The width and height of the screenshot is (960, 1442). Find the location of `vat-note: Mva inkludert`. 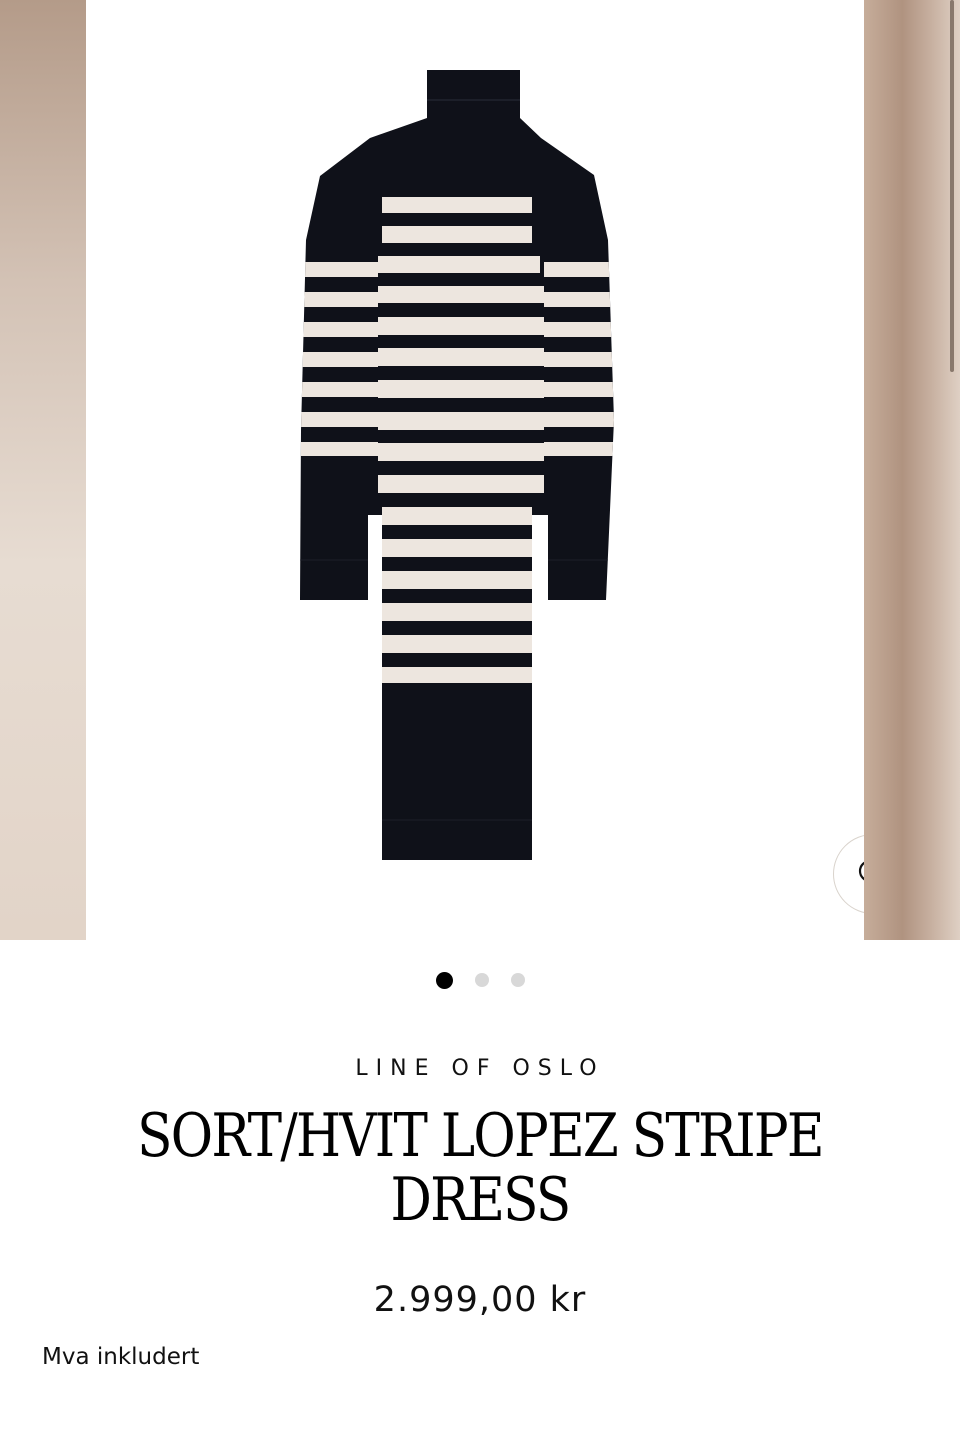

vat-note: Mva inkludert is located at coordinates (121, 1357).